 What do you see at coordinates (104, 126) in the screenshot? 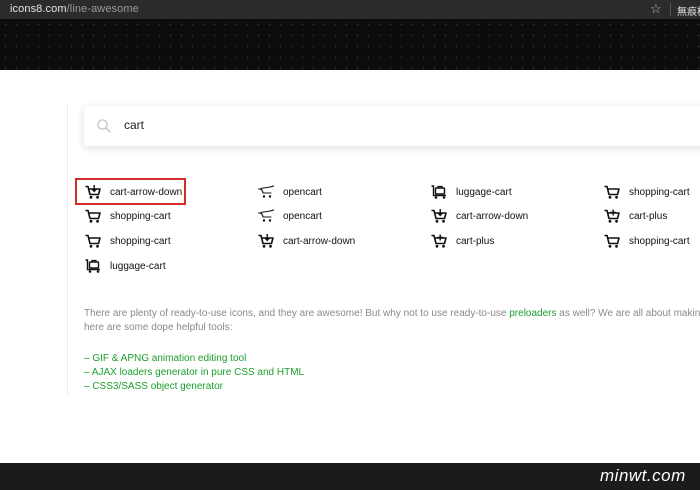
I see `search-icon` at bounding box center [104, 126].